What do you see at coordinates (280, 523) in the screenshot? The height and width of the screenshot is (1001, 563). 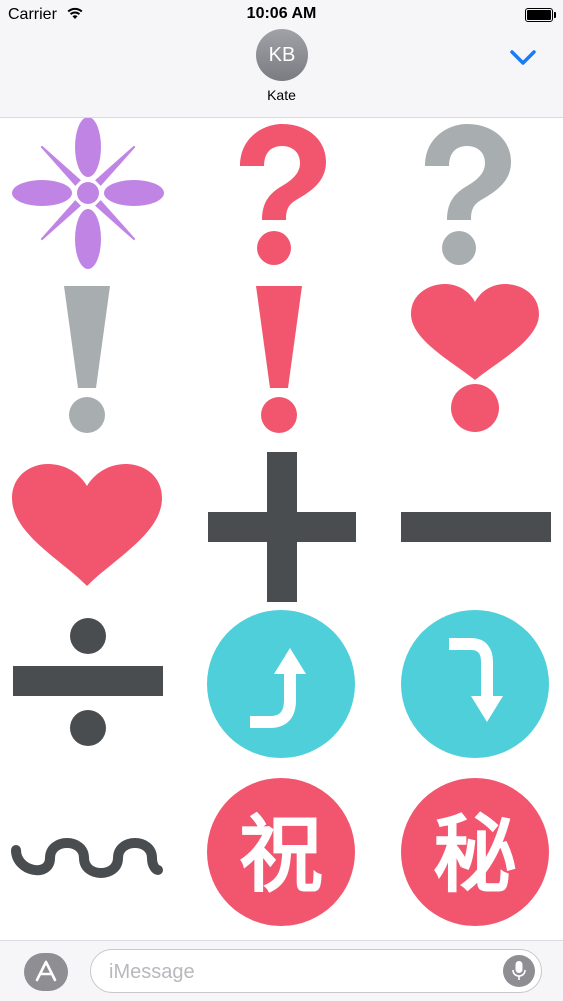 I see `plus-sticker` at bounding box center [280, 523].